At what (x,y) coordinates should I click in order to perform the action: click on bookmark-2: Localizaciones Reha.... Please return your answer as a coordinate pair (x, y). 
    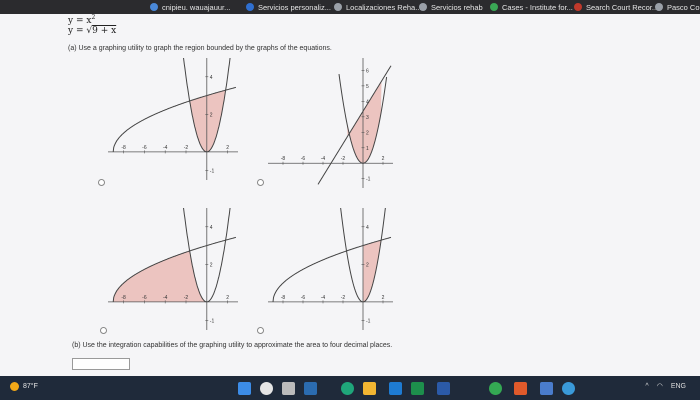
    Looking at the image, I should click on (377, 7).